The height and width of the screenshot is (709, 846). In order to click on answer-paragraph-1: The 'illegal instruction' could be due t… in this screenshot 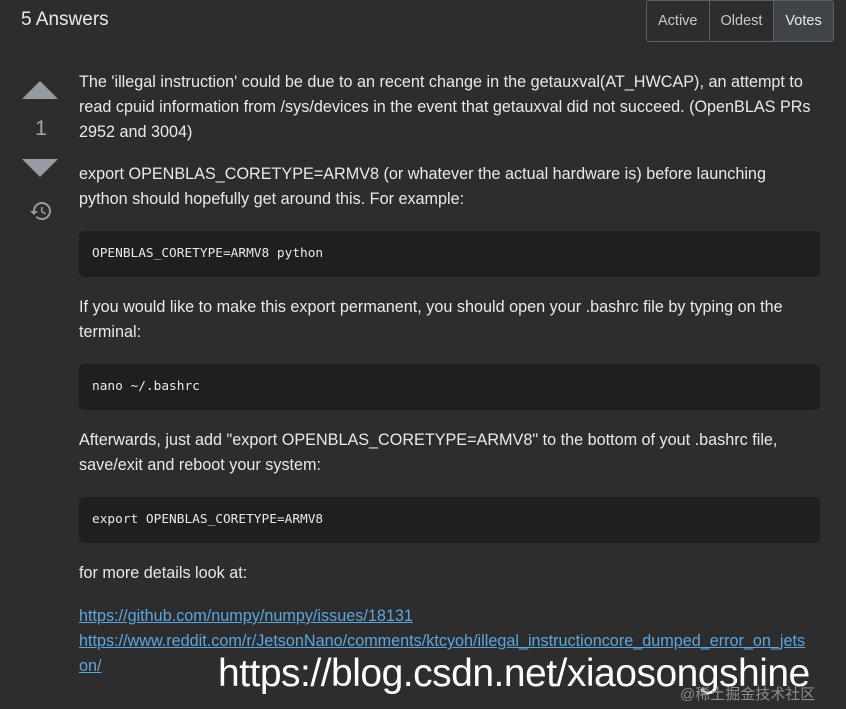, I will do `click(445, 107)`.